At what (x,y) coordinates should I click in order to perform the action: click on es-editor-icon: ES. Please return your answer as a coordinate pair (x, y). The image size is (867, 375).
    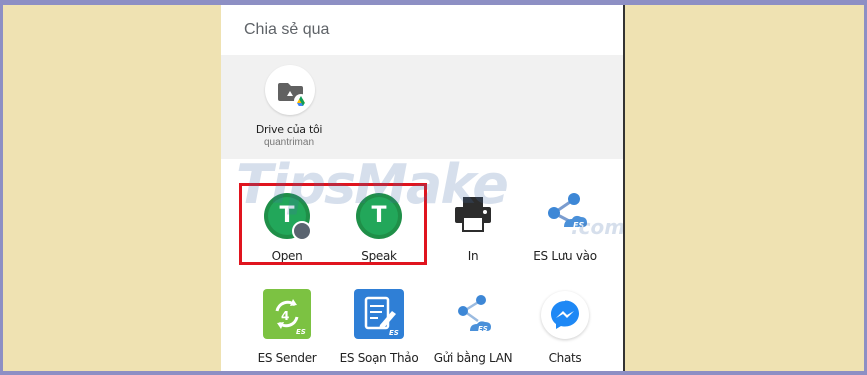
    Looking at the image, I should click on (379, 314).